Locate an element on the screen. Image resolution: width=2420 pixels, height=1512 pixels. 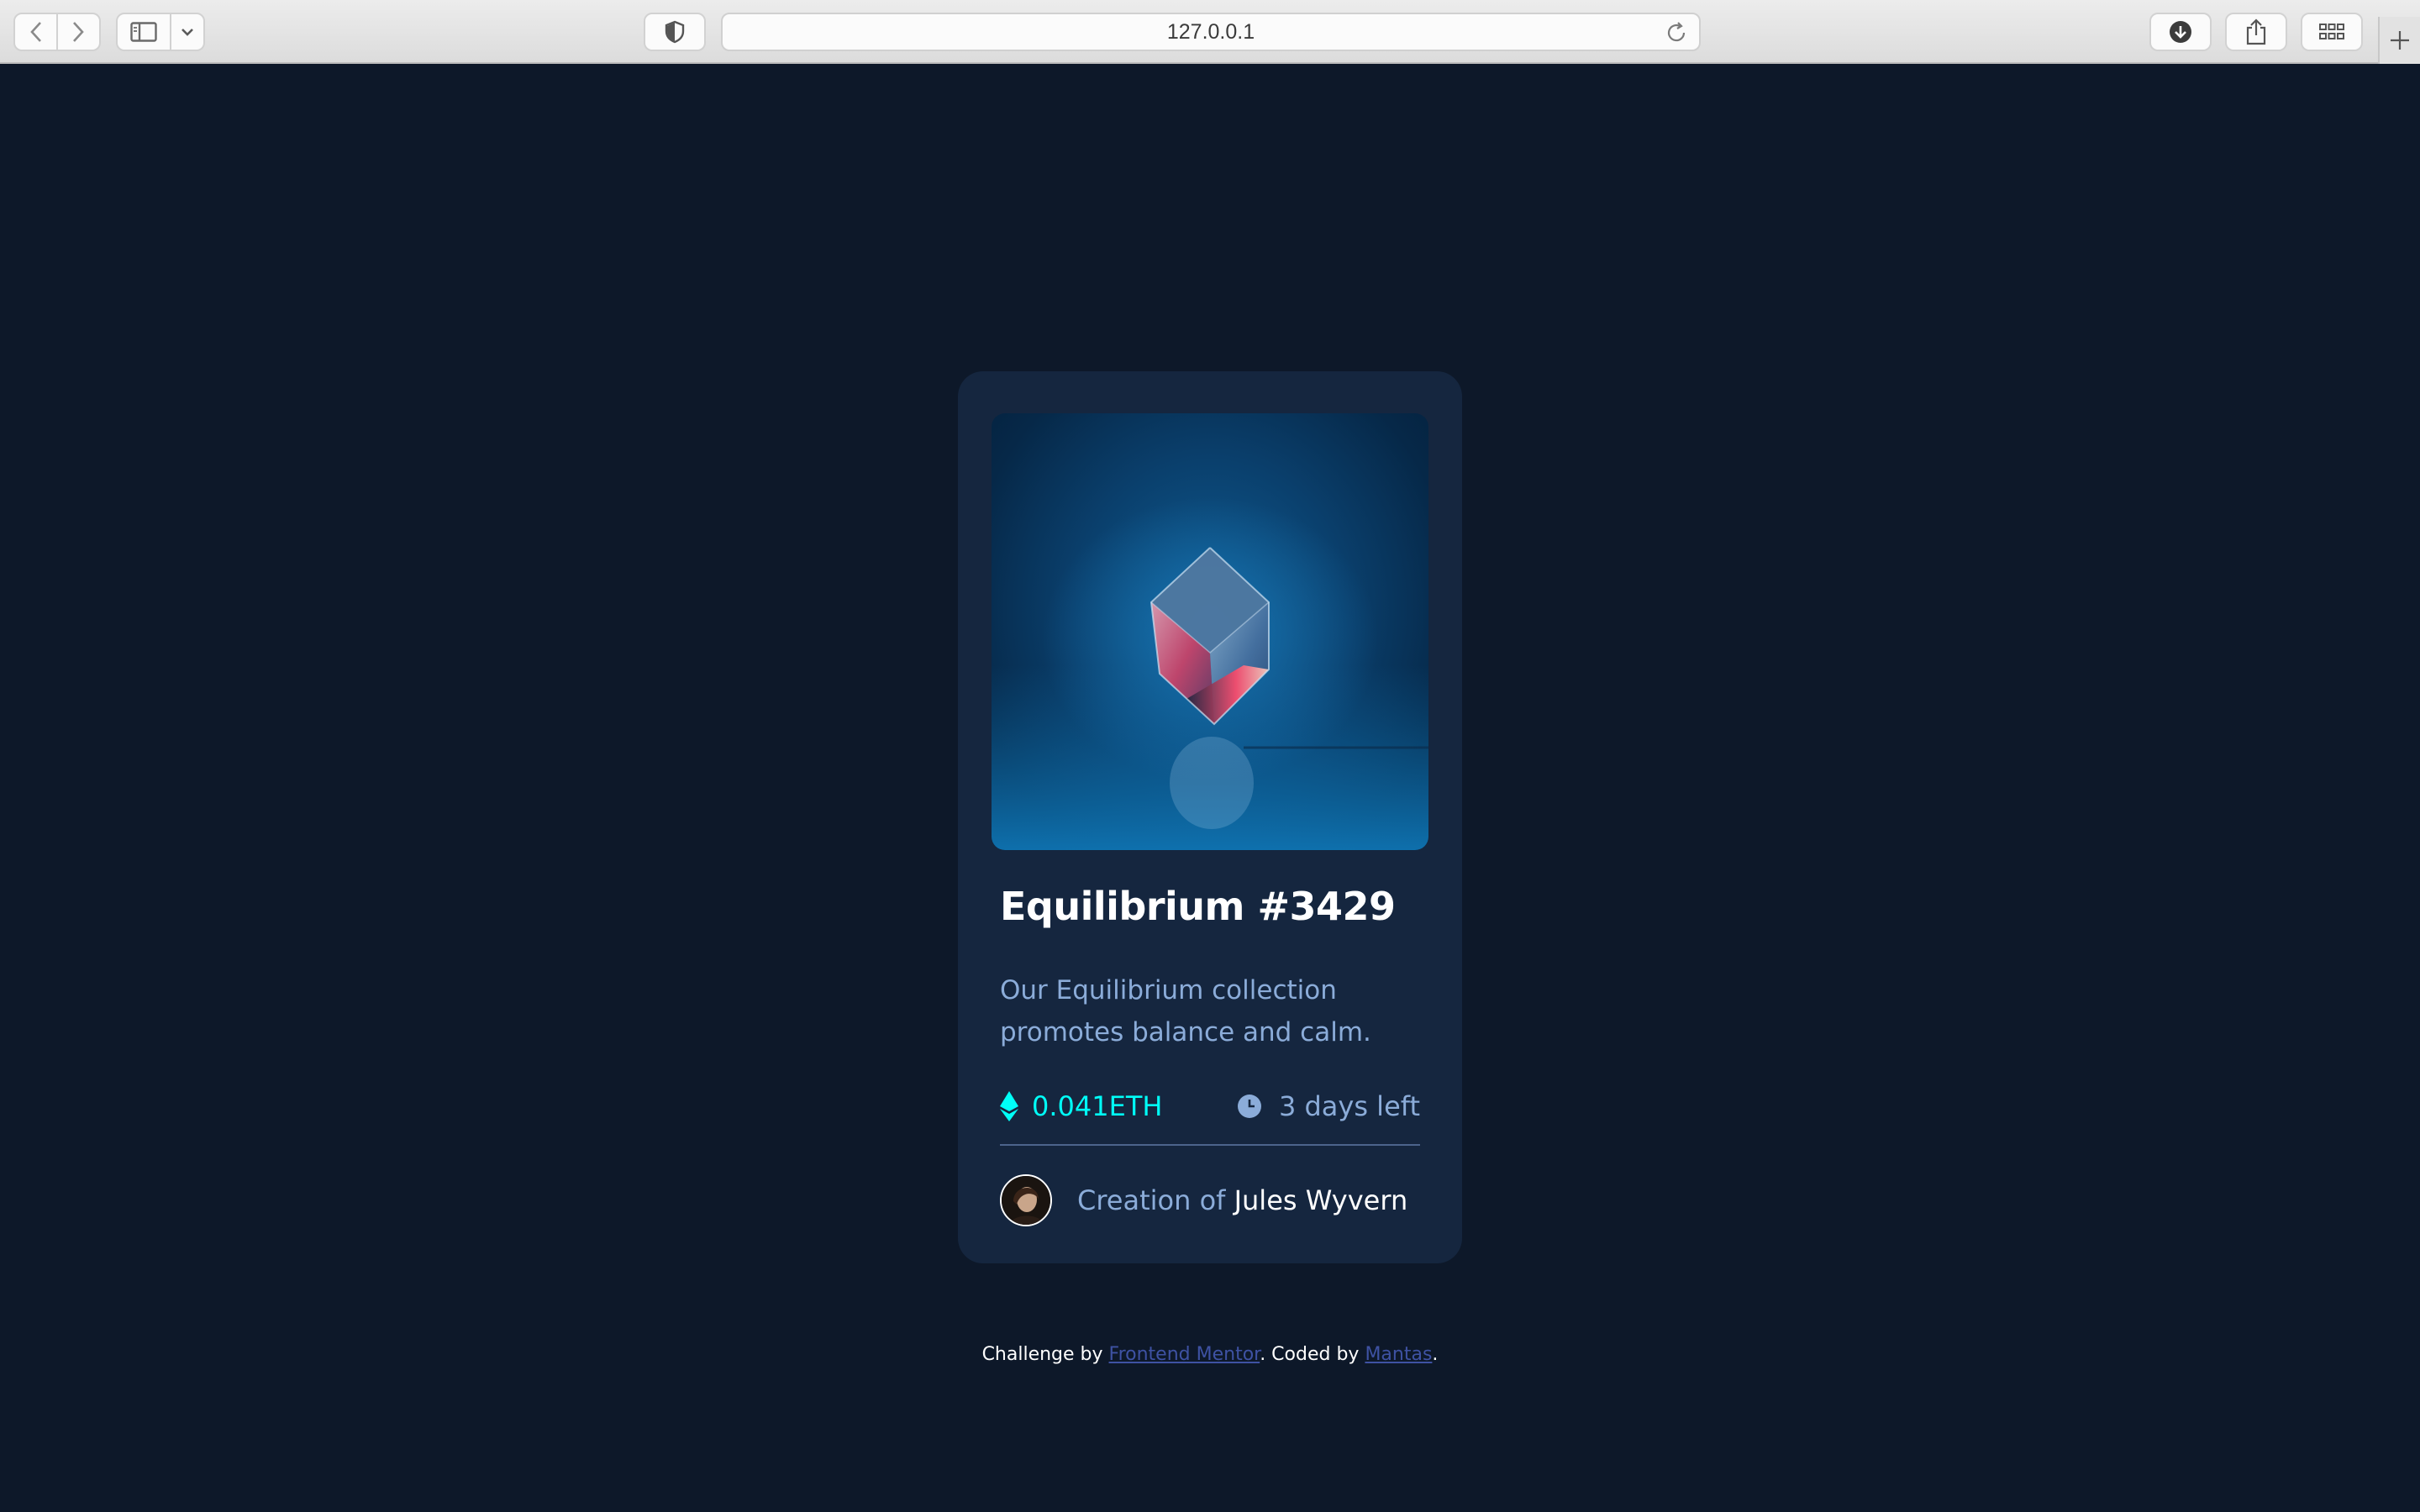
sidebar-controls is located at coordinates (161, 32).